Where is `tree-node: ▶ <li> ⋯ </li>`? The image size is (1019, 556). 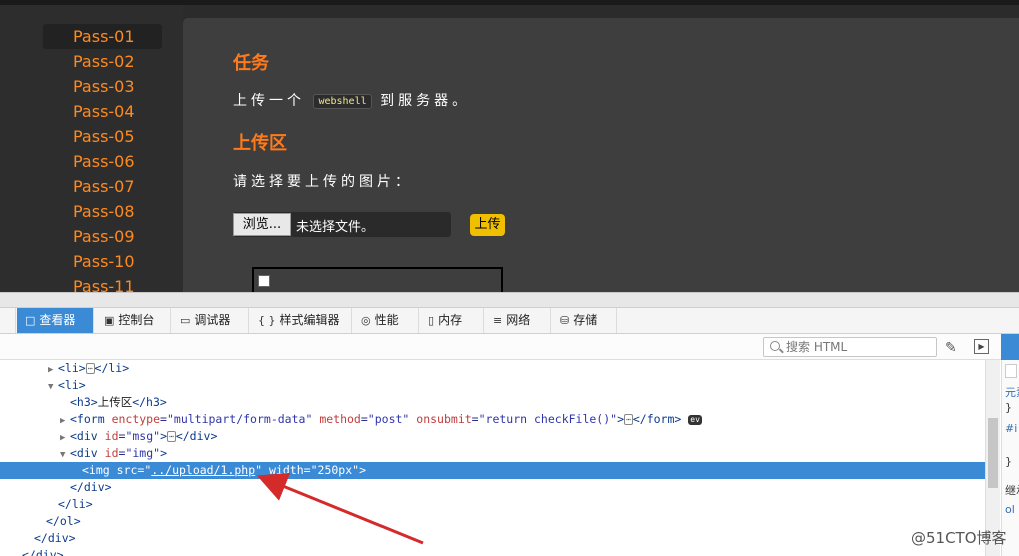 tree-node: ▶ <li> ⋯ </li> is located at coordinates (492, 368).